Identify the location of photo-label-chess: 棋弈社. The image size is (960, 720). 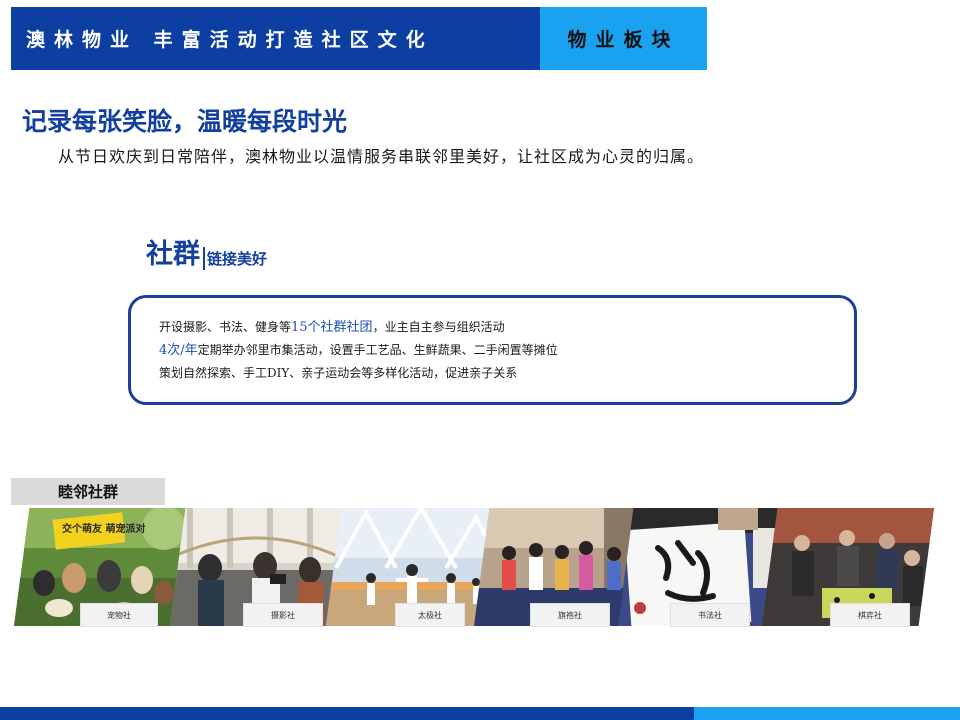
(870, 615).